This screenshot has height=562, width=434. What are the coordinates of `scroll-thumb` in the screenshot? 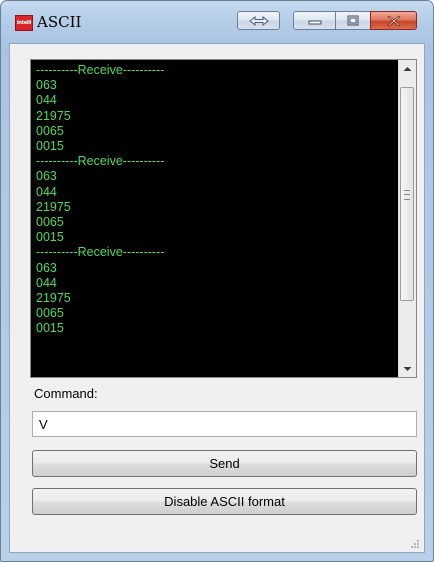 It's located at (407, 194).